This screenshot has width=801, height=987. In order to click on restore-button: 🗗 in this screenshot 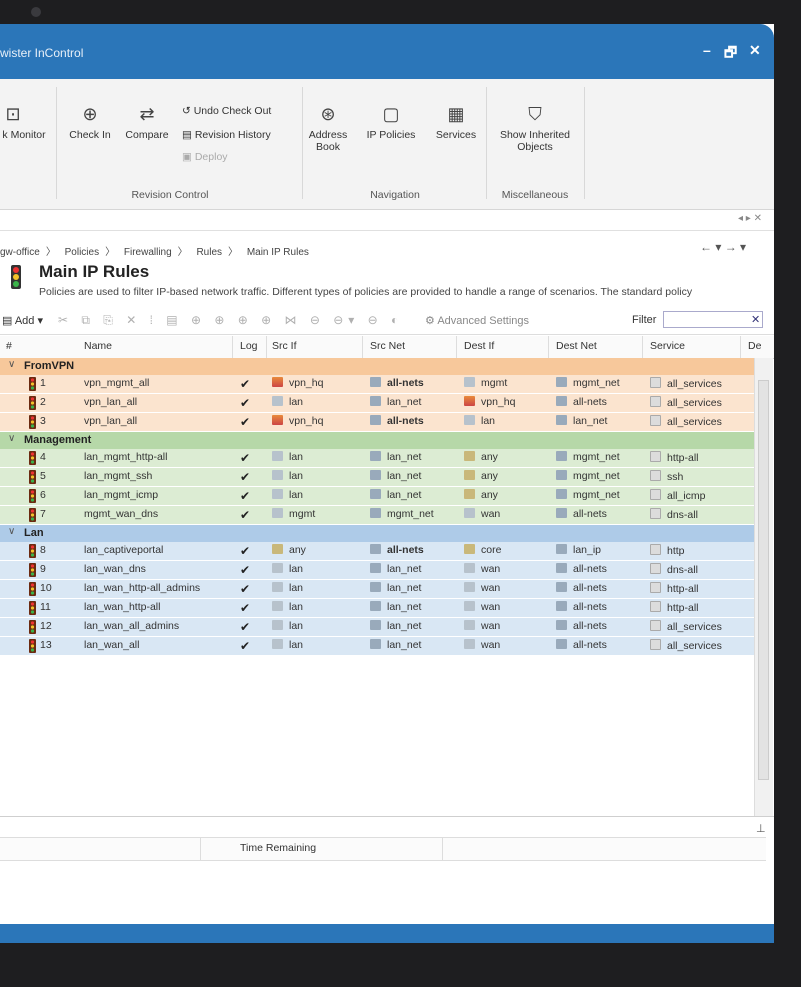, I will do `click(730, 54)`.